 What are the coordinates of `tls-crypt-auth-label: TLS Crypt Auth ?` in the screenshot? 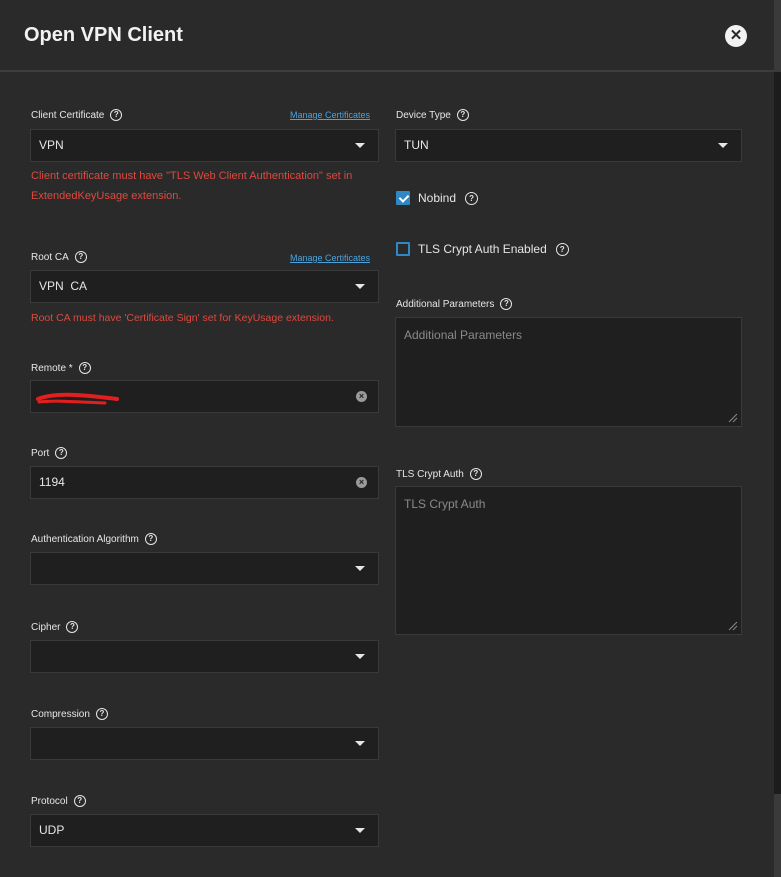 It's located at (439, 474).